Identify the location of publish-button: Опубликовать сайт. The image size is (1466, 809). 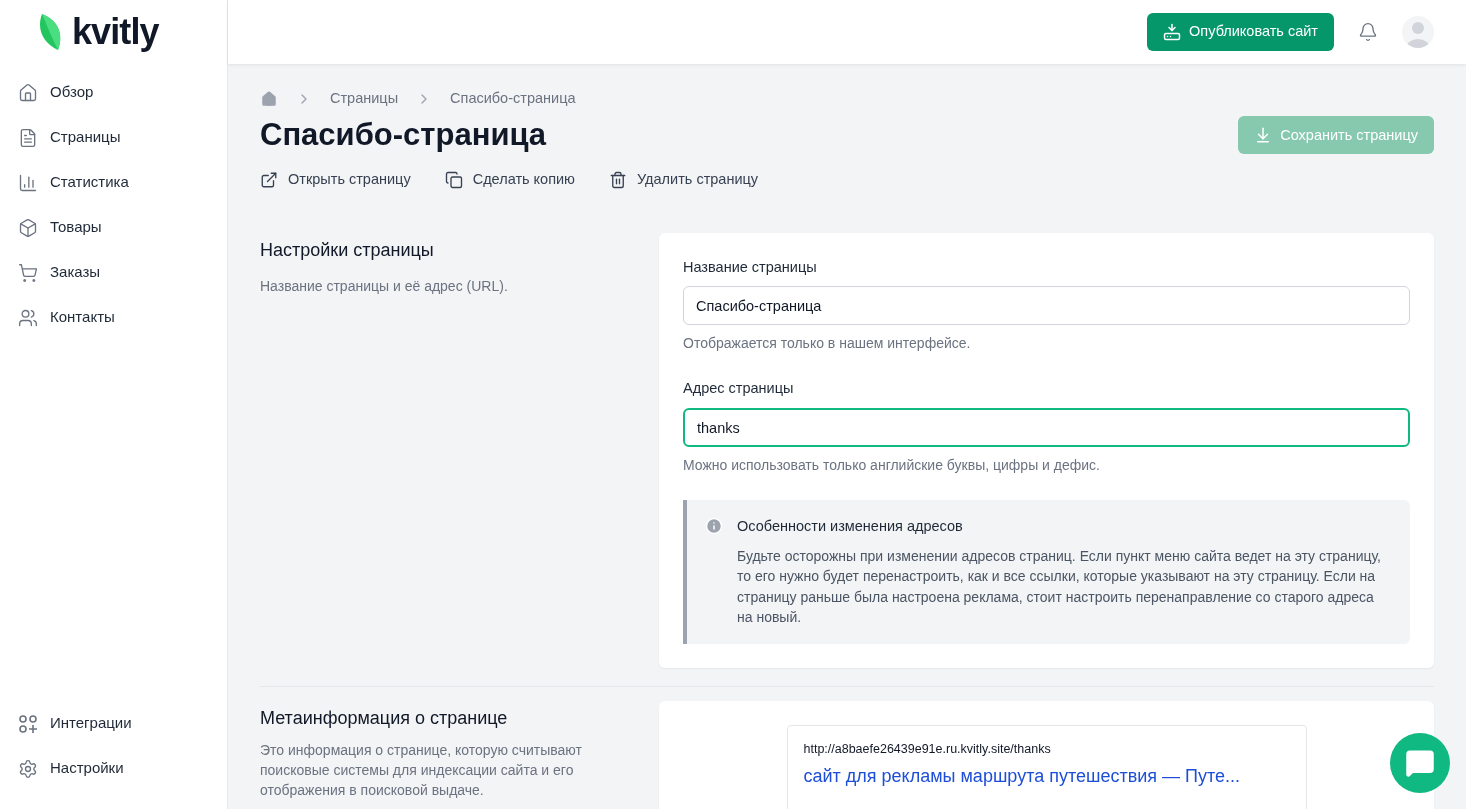
(1240, 32).